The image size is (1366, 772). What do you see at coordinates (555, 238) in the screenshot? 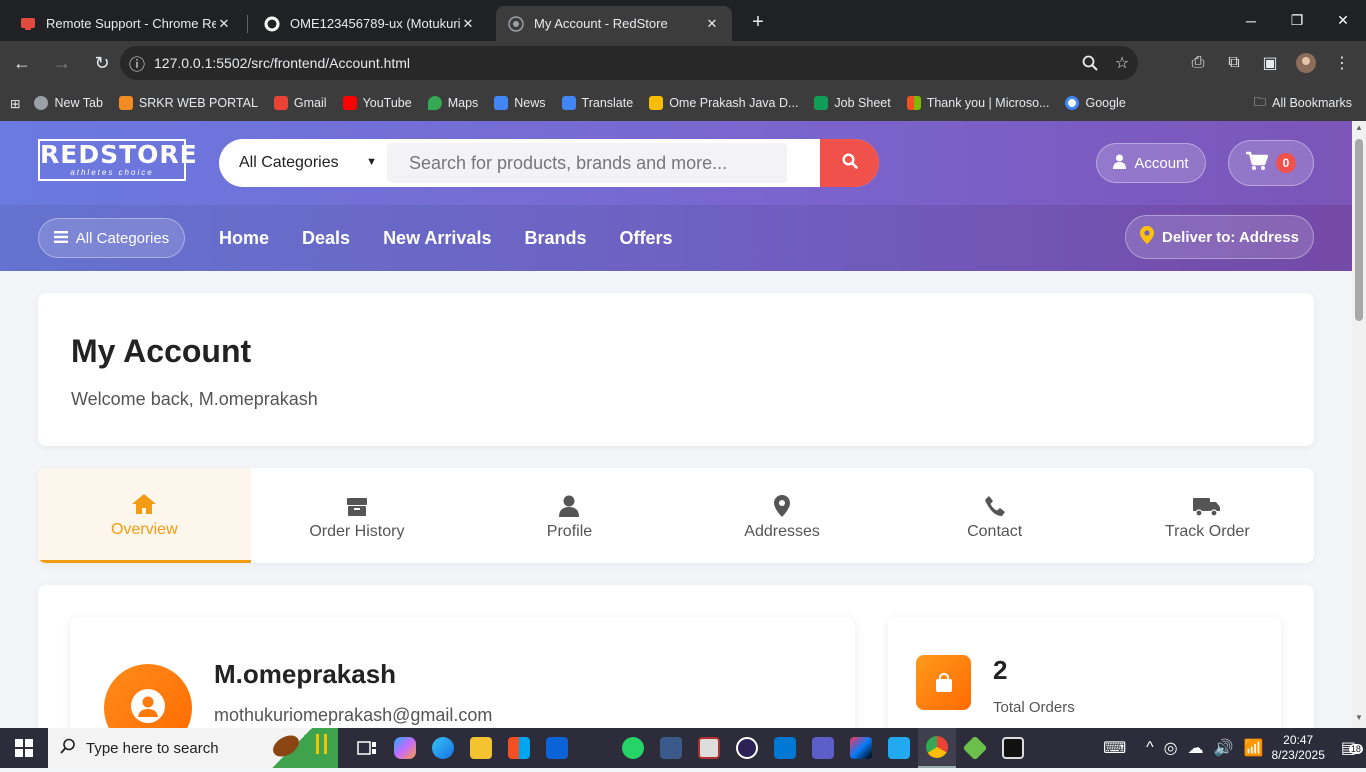
I see `nav-brands: Brands` at bounding box center [555, 238].